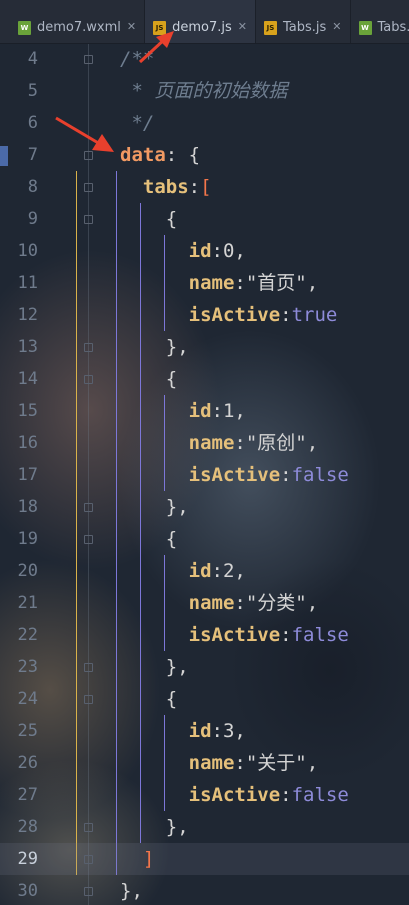 This screenshot has width=409, height=905. Describe the element at coordinates (204, 539) in the screenshot. I see `code-line: 19 {` at that location.